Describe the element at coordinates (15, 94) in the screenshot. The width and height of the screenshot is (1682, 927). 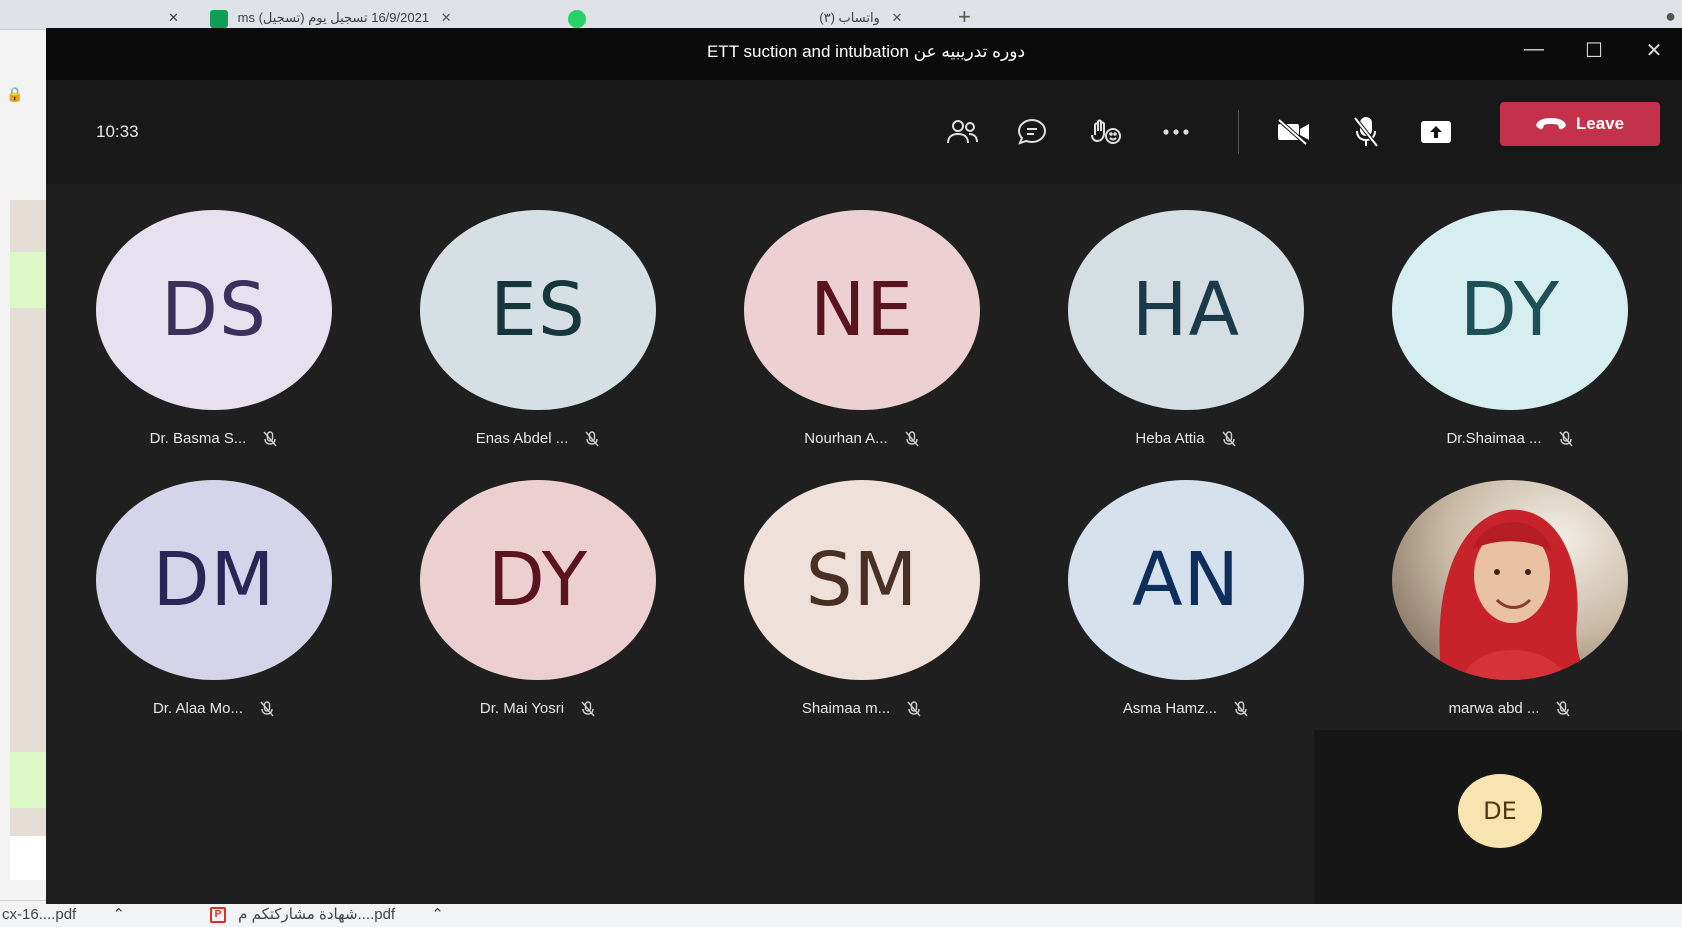
I see `lock-icon: 🔒` at that location.